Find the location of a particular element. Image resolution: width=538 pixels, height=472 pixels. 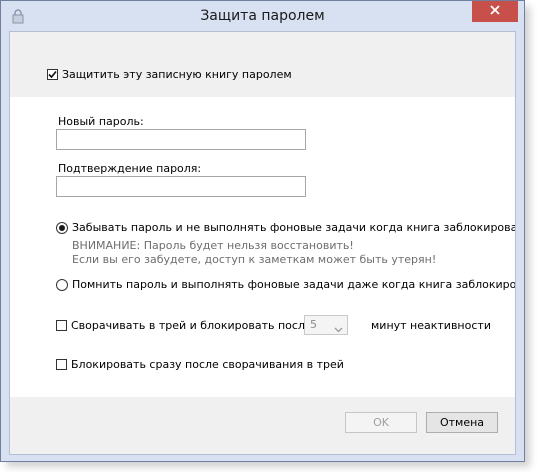

protect-notebook-checkbox: Защитить эту записную книгу паролем is located at coordinates (169, 74).